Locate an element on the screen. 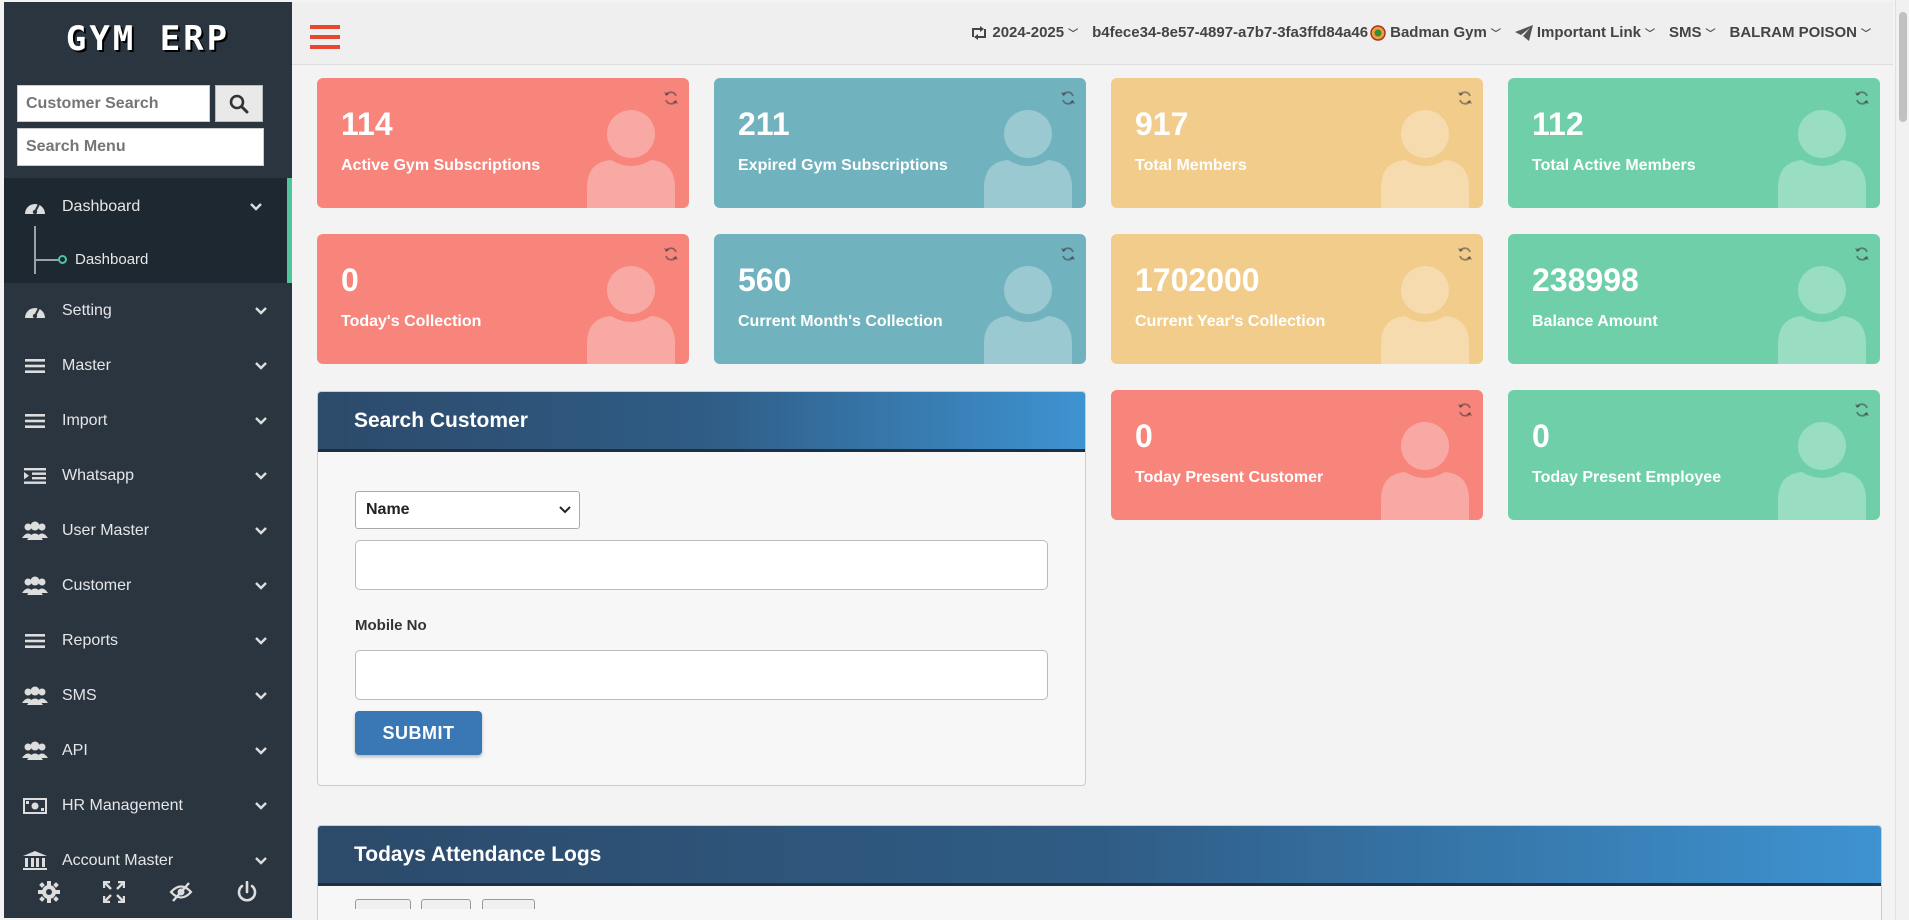 The image size is (1909, 920). sidebar-item-user-master: User Master is located at coordinates (148, 530).